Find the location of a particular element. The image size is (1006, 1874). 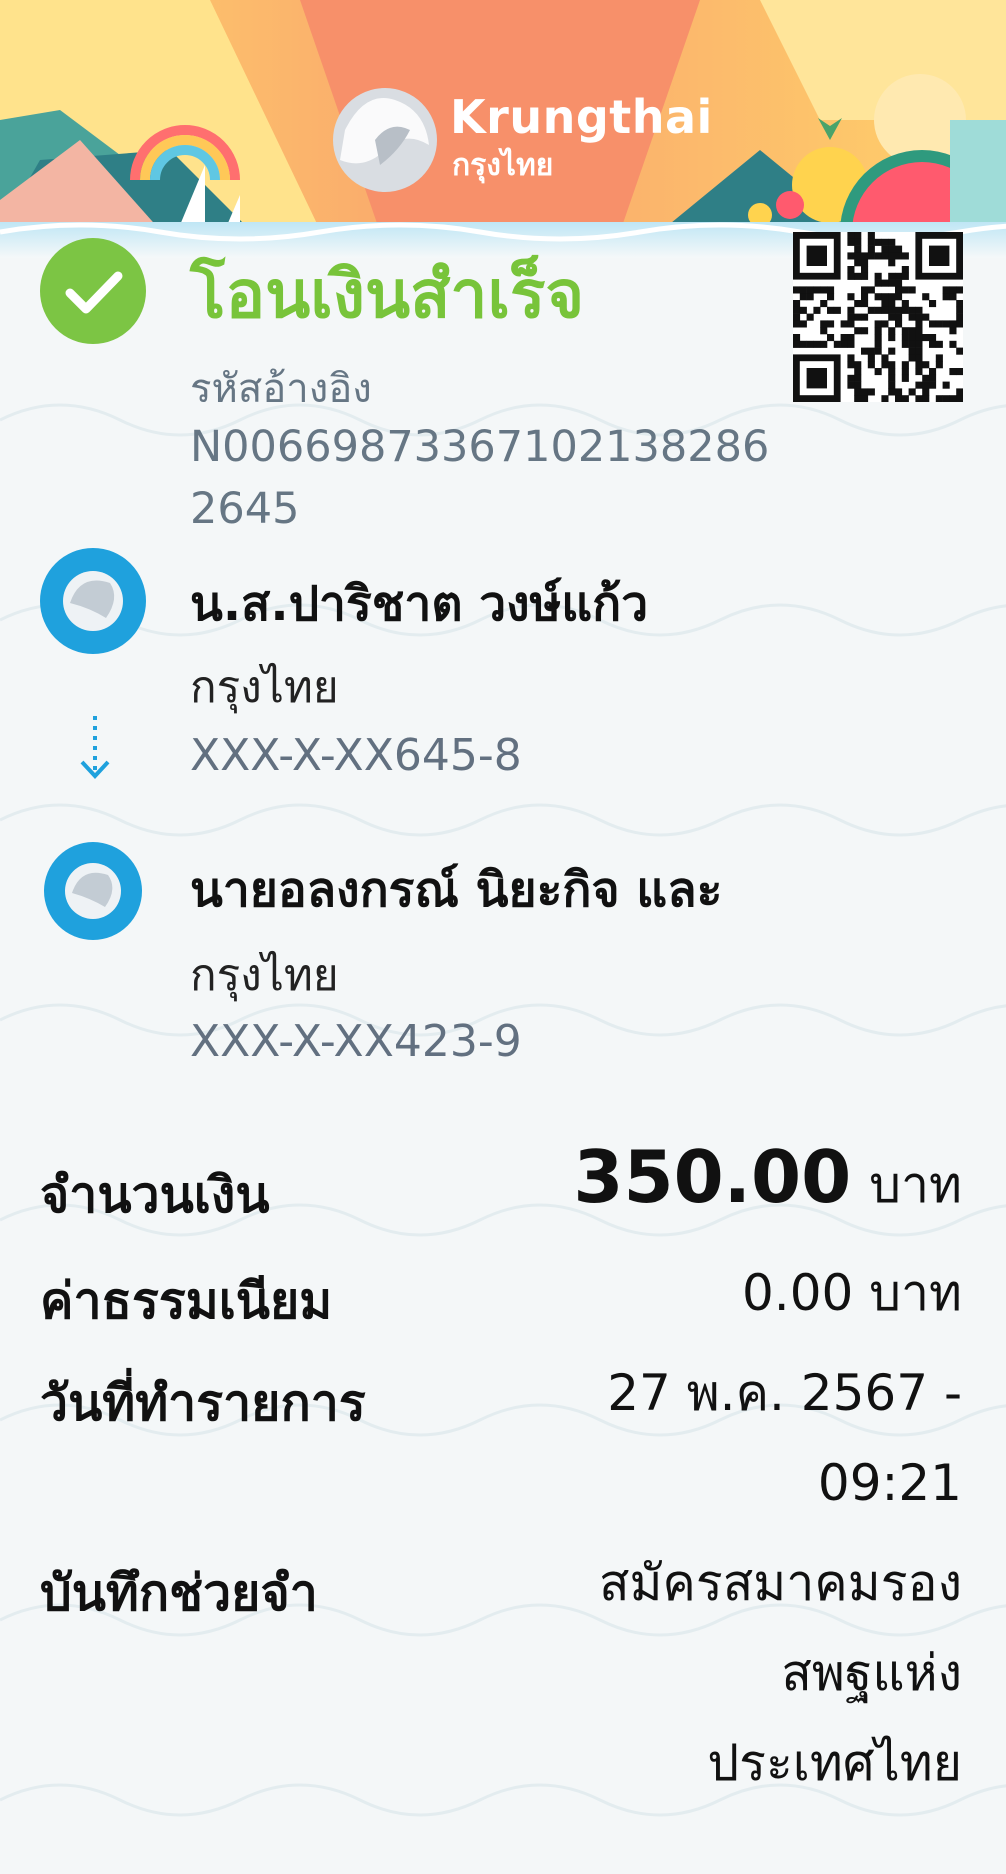

date-line: 27 พ.ค. 2567 - is located at coordinates (784, 1393).